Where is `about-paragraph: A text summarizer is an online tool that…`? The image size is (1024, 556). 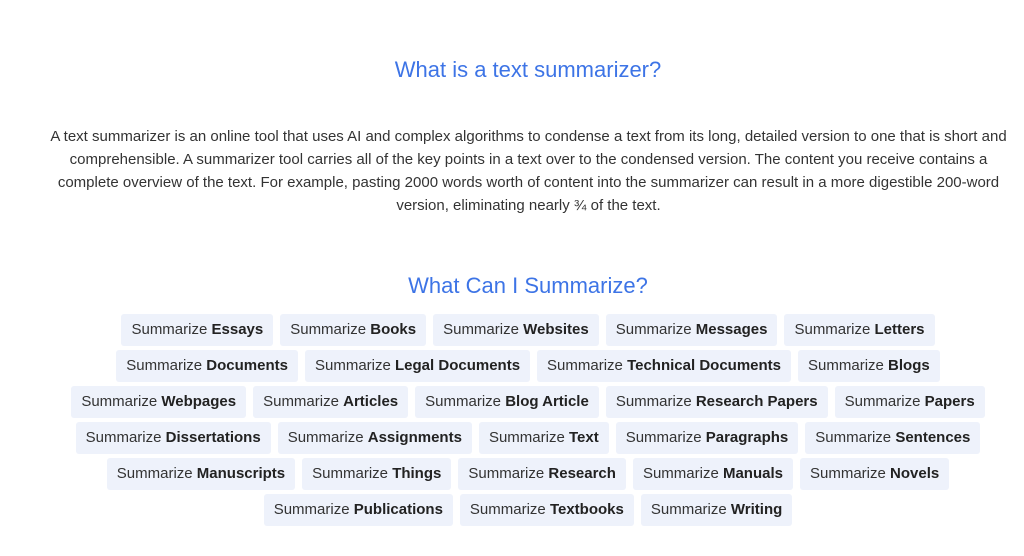
about-paragraph: A text summarizer is an online tool that… is located at coordinates (528, 171).